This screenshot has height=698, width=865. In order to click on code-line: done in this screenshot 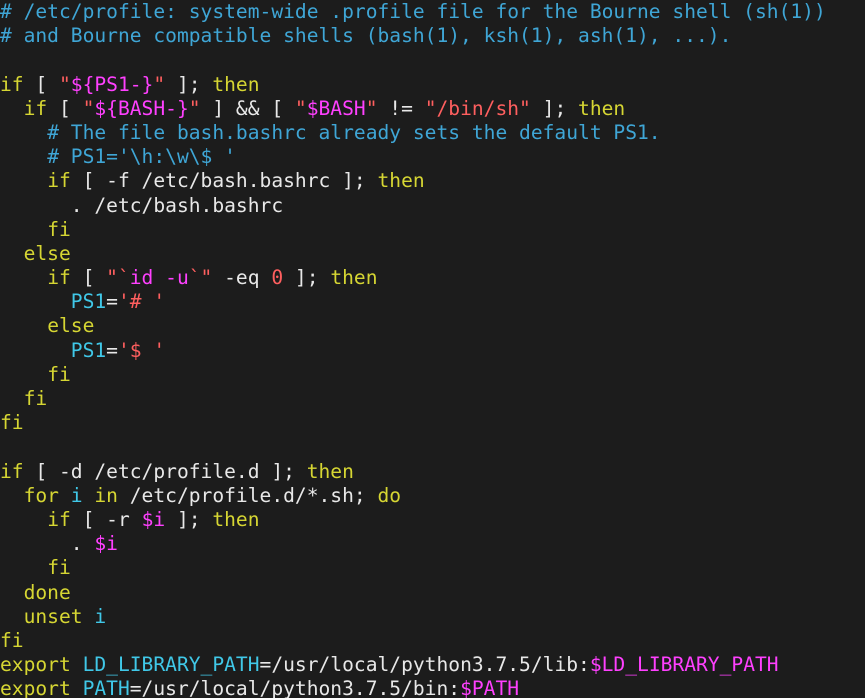, I will do `click(413, 593)`.